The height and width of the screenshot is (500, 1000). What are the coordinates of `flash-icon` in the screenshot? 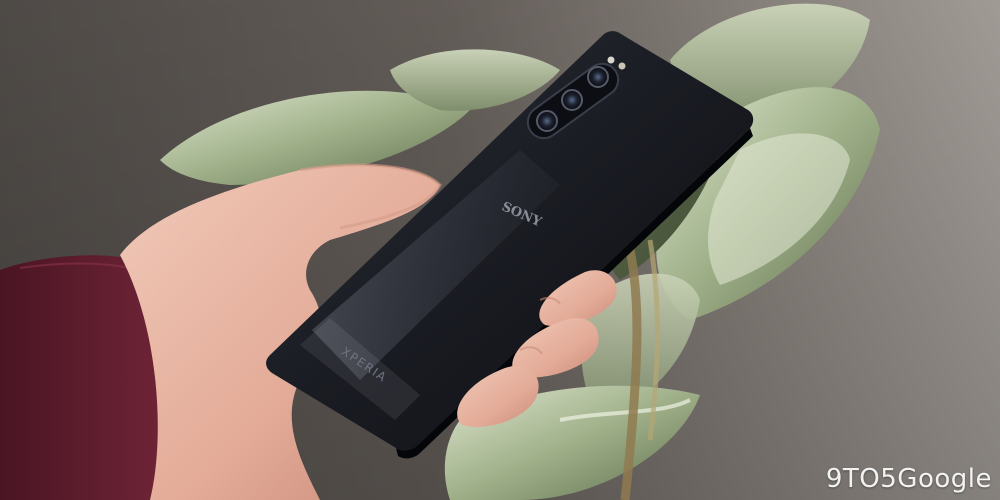 It's located at (611, 60).